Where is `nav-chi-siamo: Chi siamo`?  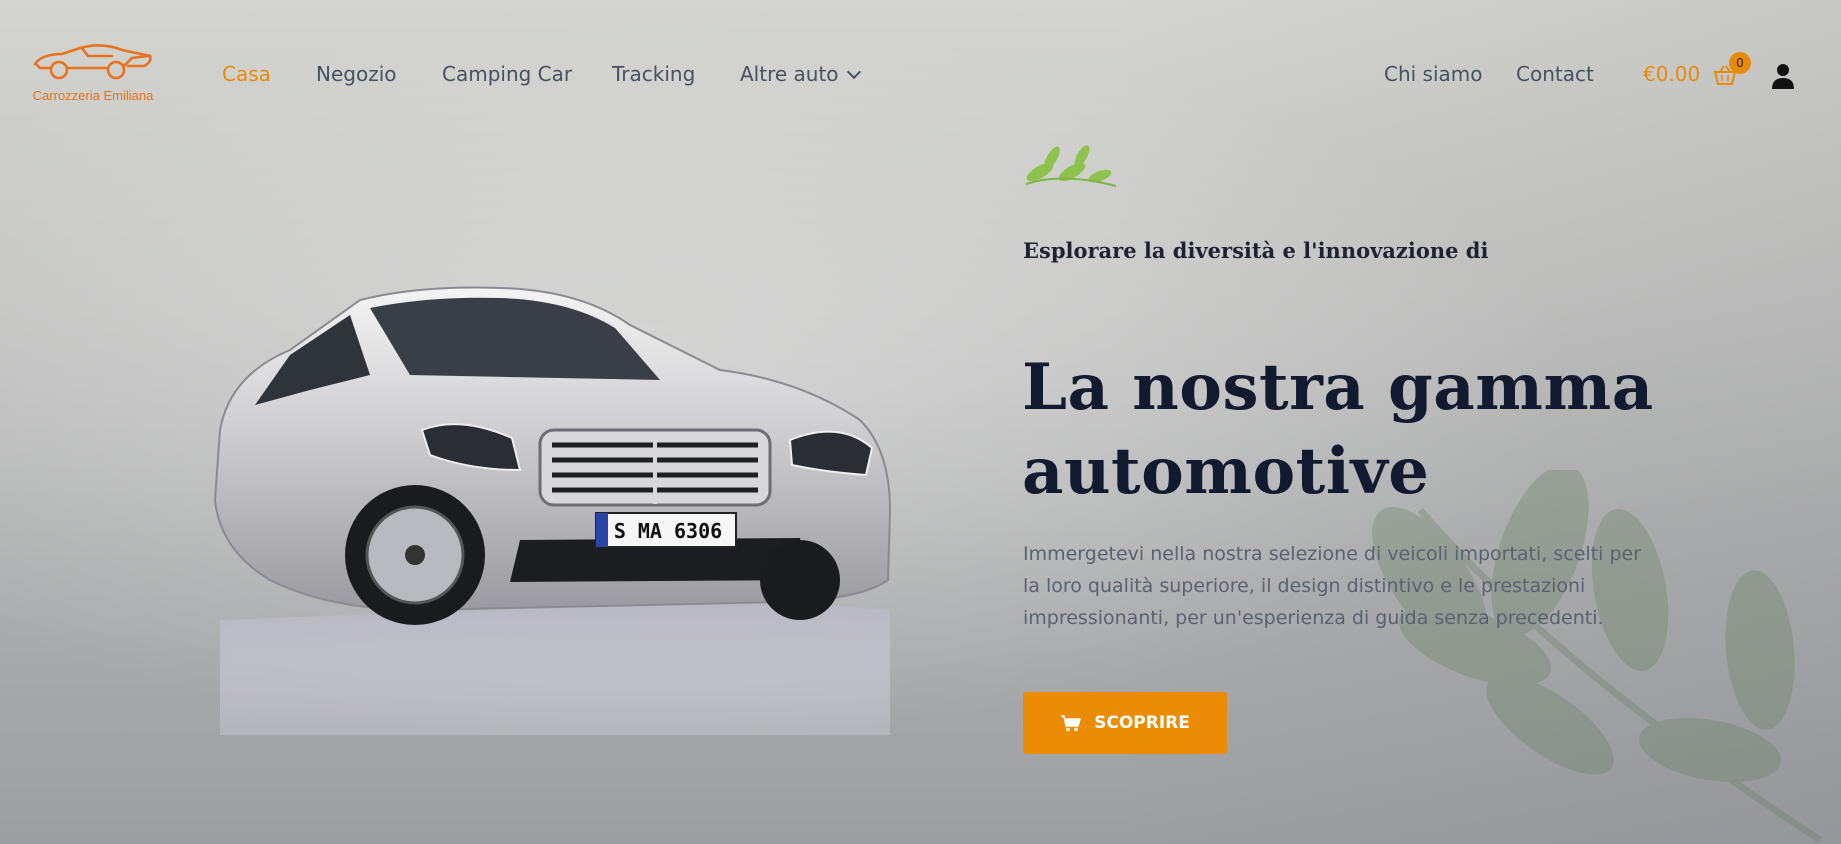 nav-chi-siamo: Chi siamo is located at coordinates (1433, 74).